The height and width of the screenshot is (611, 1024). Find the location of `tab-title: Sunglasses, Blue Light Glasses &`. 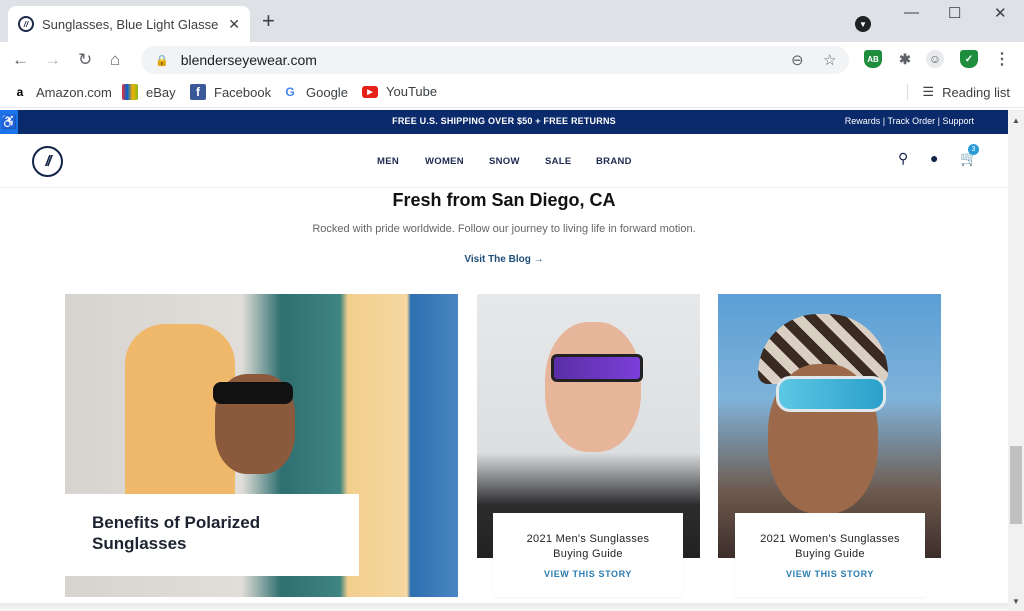

tab-title: Sunglasses, Blue Light Glasses & is located at coordinates (130, 24).